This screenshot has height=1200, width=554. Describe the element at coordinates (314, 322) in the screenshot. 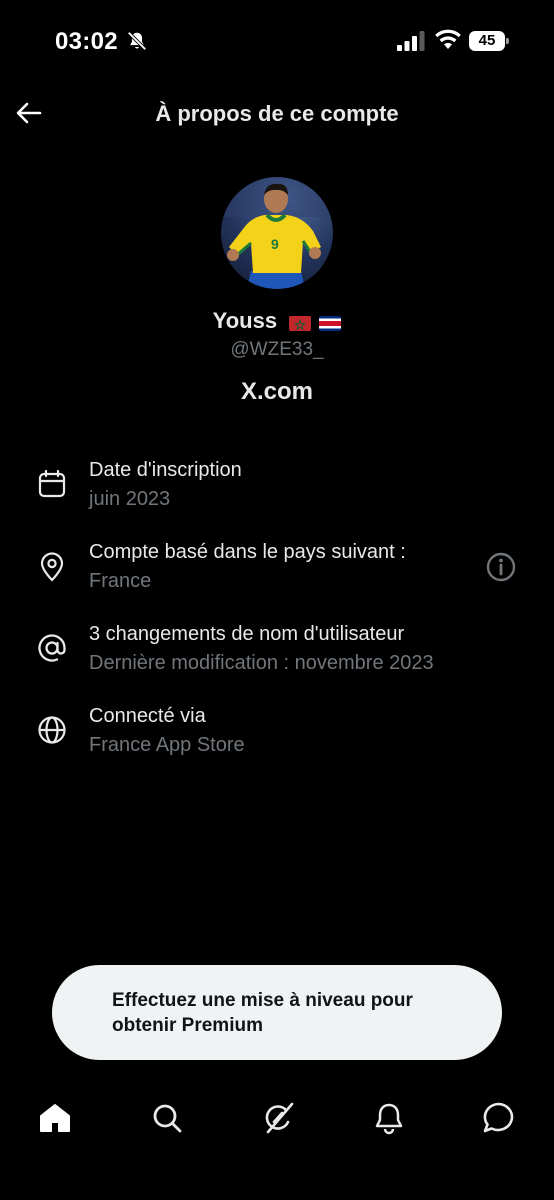

I see `flag-emojis` at that location.